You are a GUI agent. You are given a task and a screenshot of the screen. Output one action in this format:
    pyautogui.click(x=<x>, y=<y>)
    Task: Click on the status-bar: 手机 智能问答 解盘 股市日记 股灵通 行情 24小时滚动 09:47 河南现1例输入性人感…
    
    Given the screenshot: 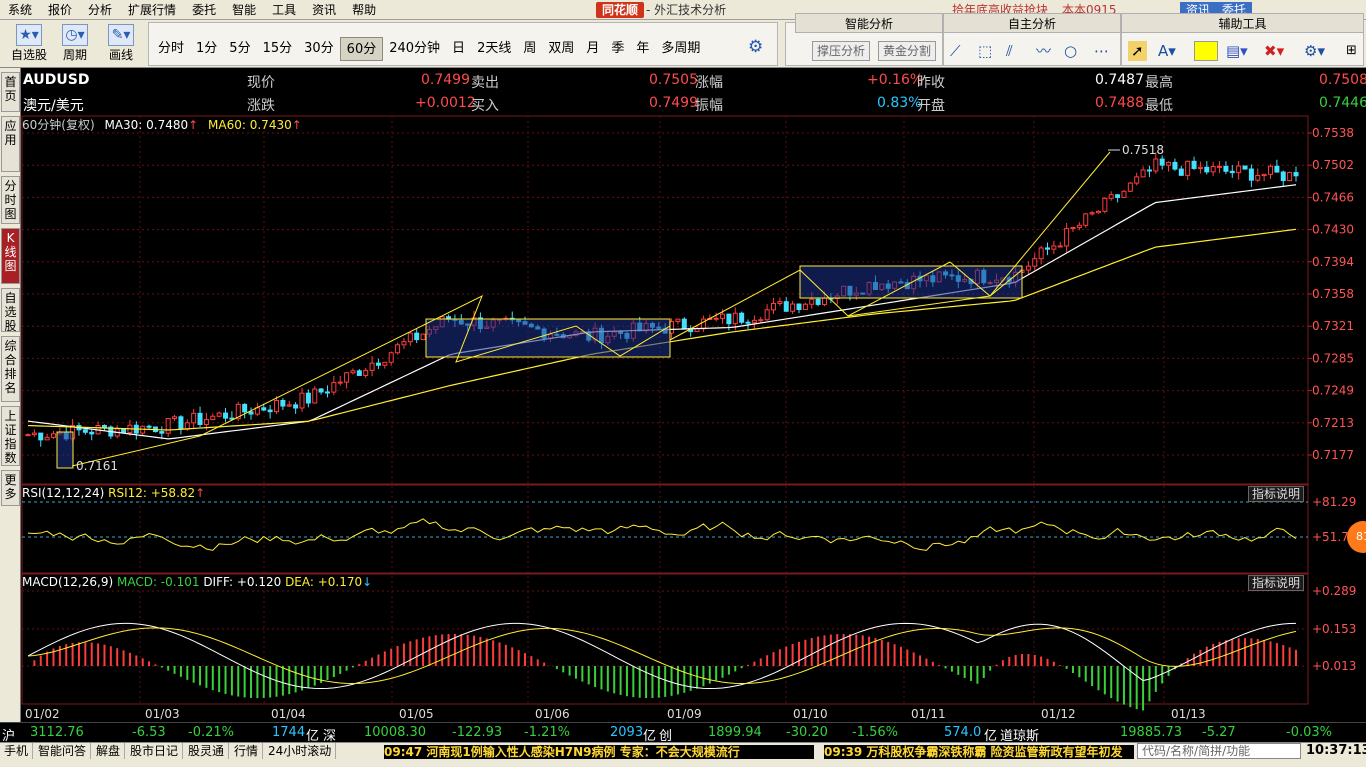 What is the action you would take?
    pyautogui.click(x=683, y=754)
    